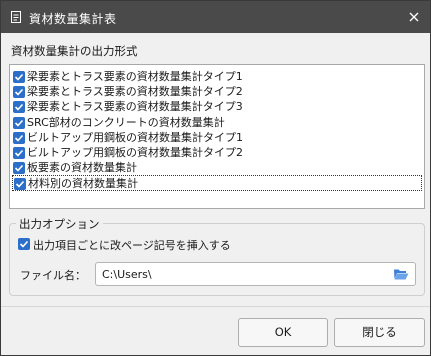 The image size is (431, 356). What do you see at coordinates (217, 183) in the screenshot?
I see `list-item: 材料別の資材数量集計` at bounding box center [217, 183].